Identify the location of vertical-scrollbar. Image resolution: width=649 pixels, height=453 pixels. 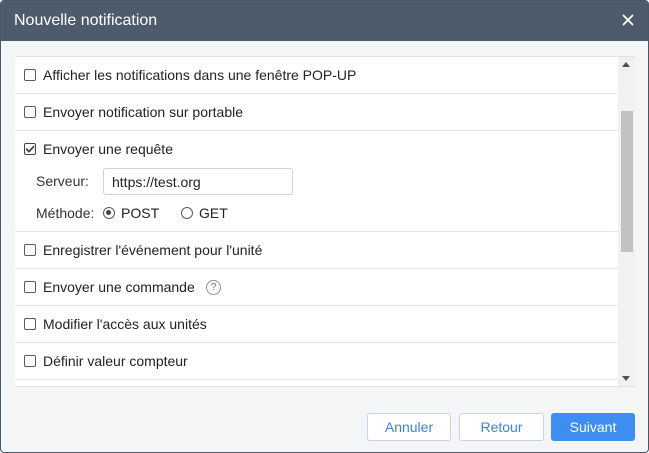
(626, 221).